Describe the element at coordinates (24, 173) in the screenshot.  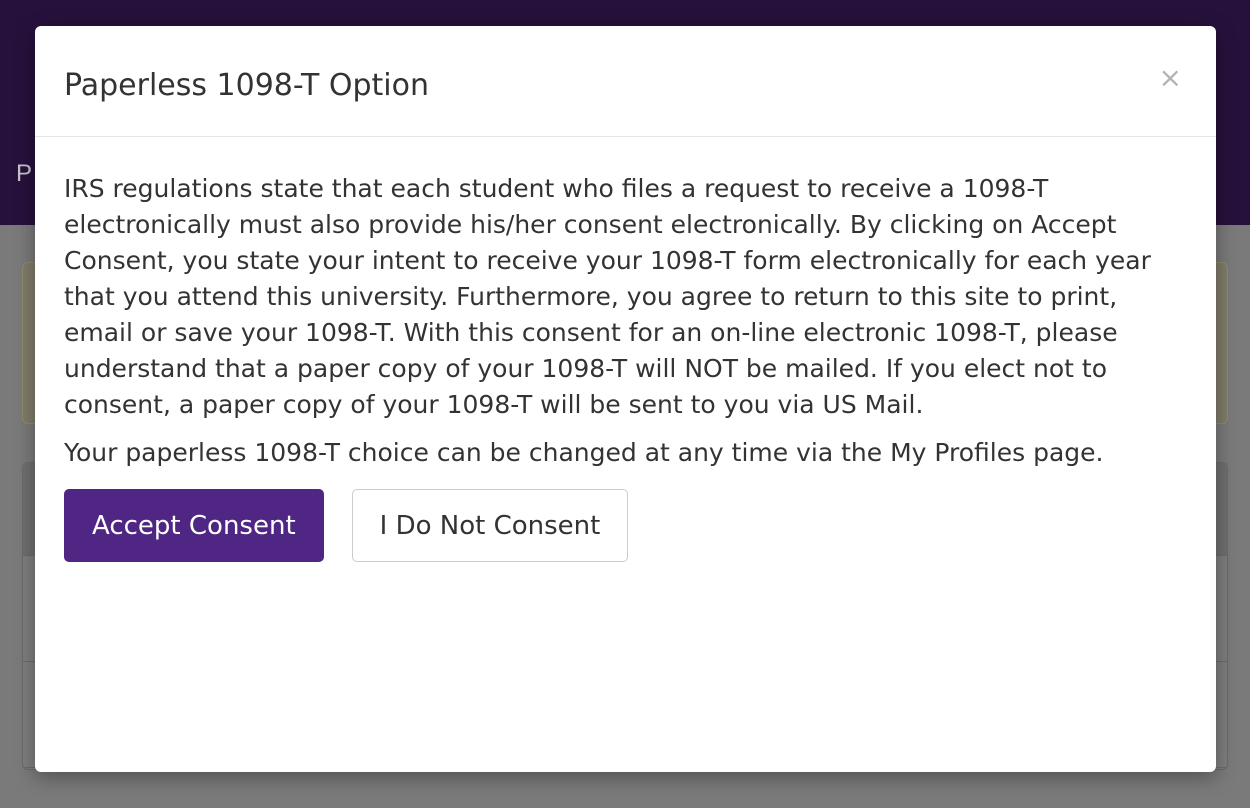
I see `background-header-text: P` at that location.